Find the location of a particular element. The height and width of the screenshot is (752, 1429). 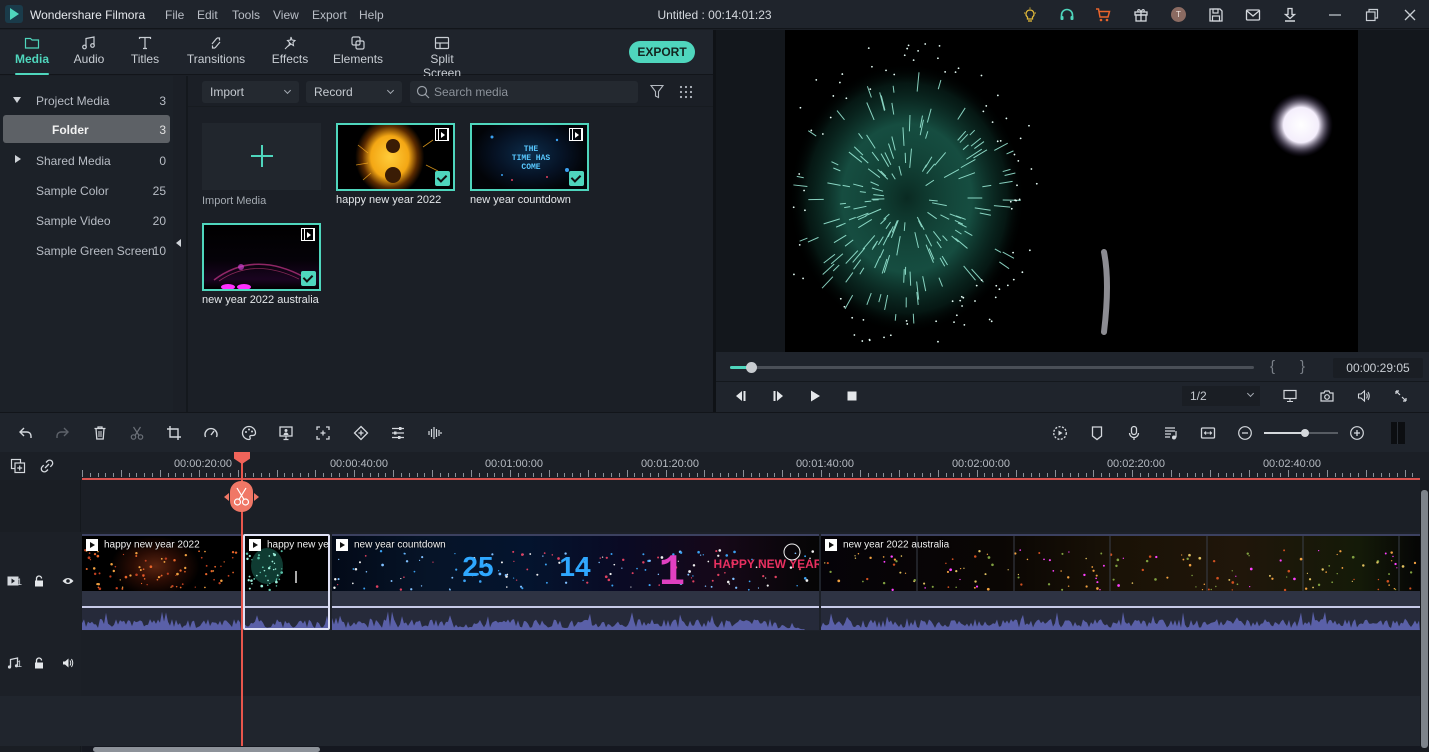

sidebar-item-sample-green-screen: Sample Green Screen 10 is located at coordinates (86, 250).